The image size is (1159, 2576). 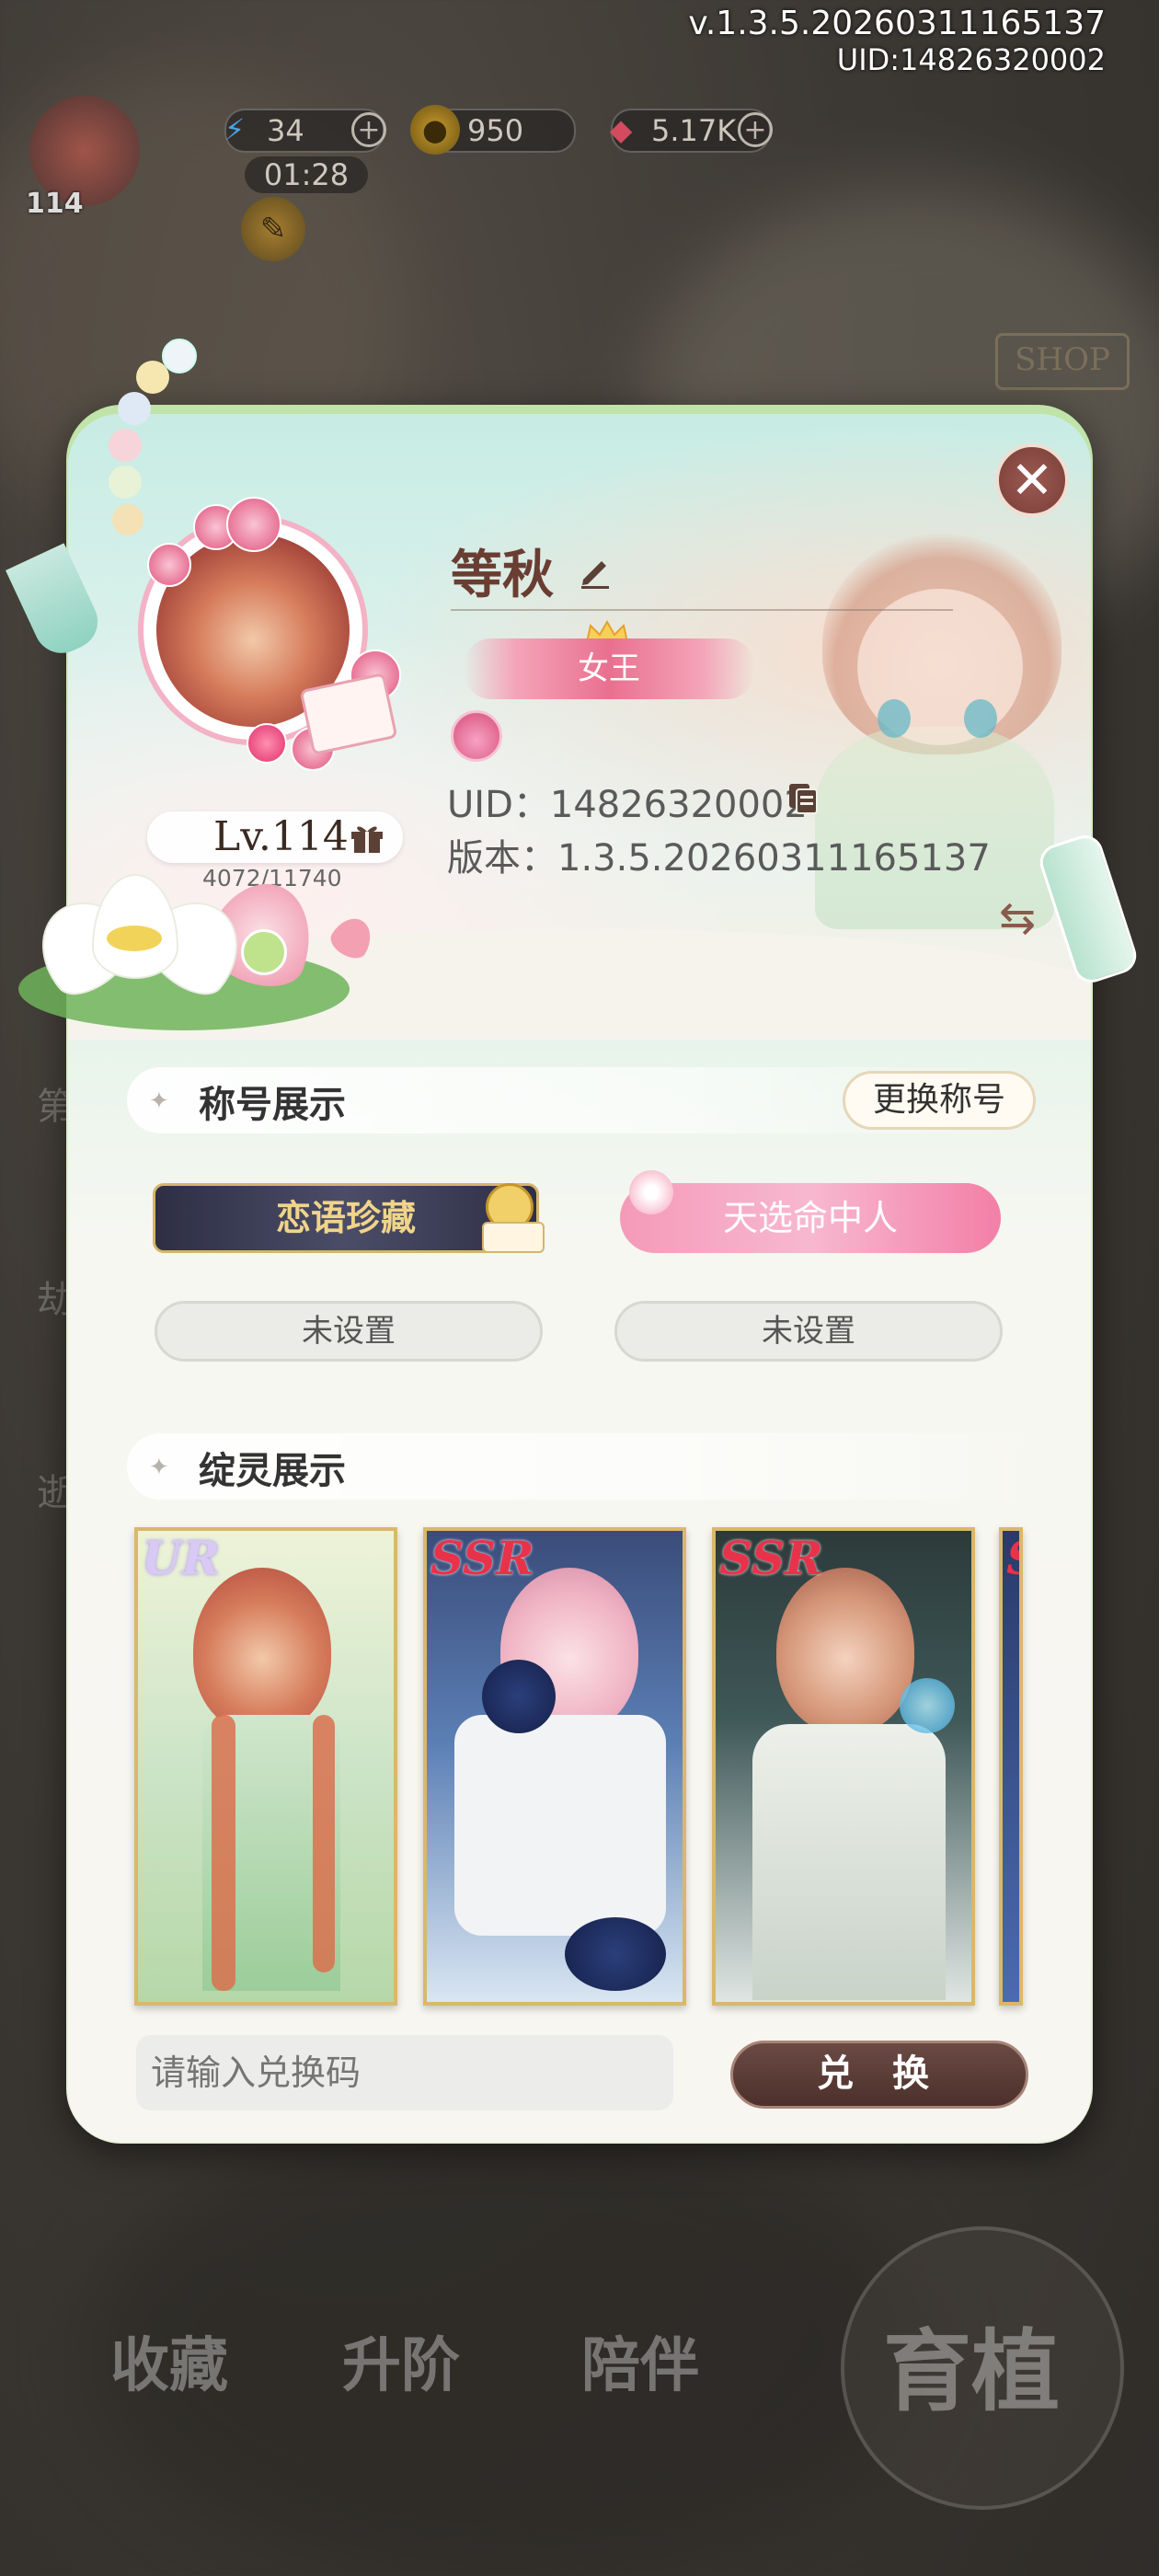 What do you see at coordinates (401, 2360) in the screenshot?
I see `nav-upgrade: 升阶` at bounding box center [401, 2360].